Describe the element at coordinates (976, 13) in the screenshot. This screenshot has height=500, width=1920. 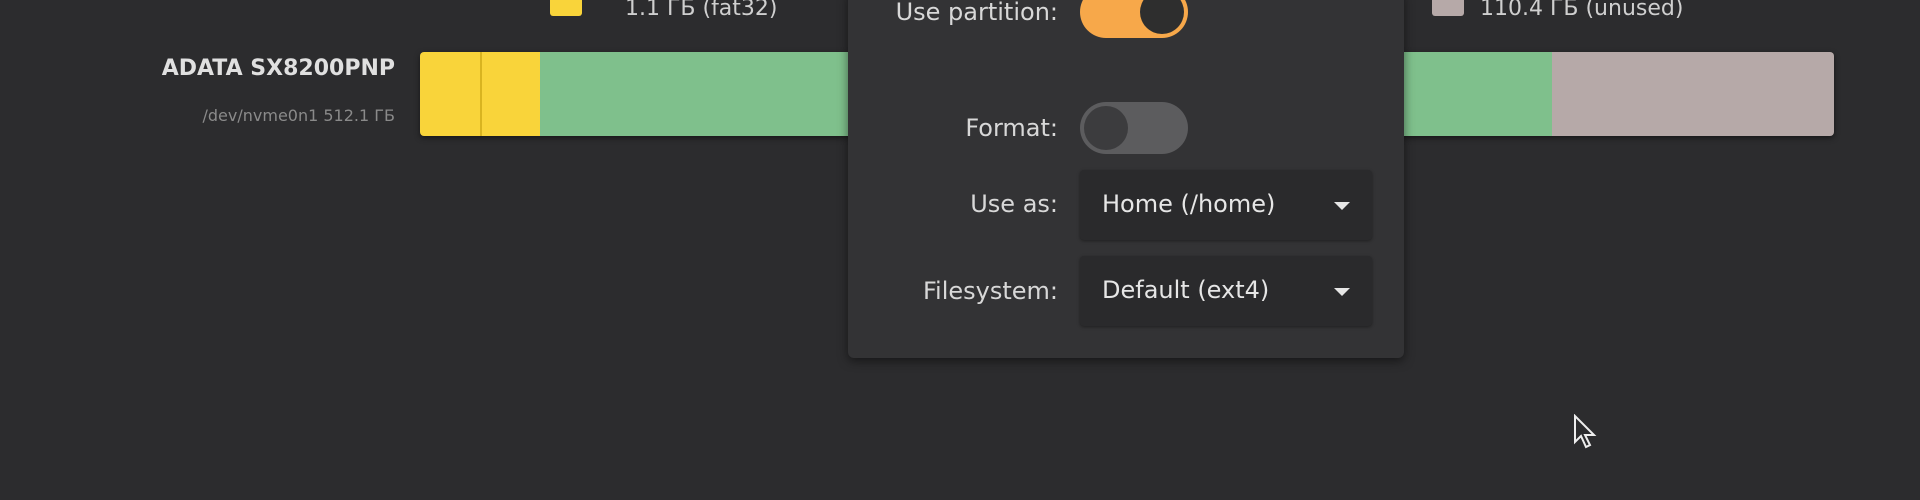
I see `use-partition-label: Use partition:` at that location.